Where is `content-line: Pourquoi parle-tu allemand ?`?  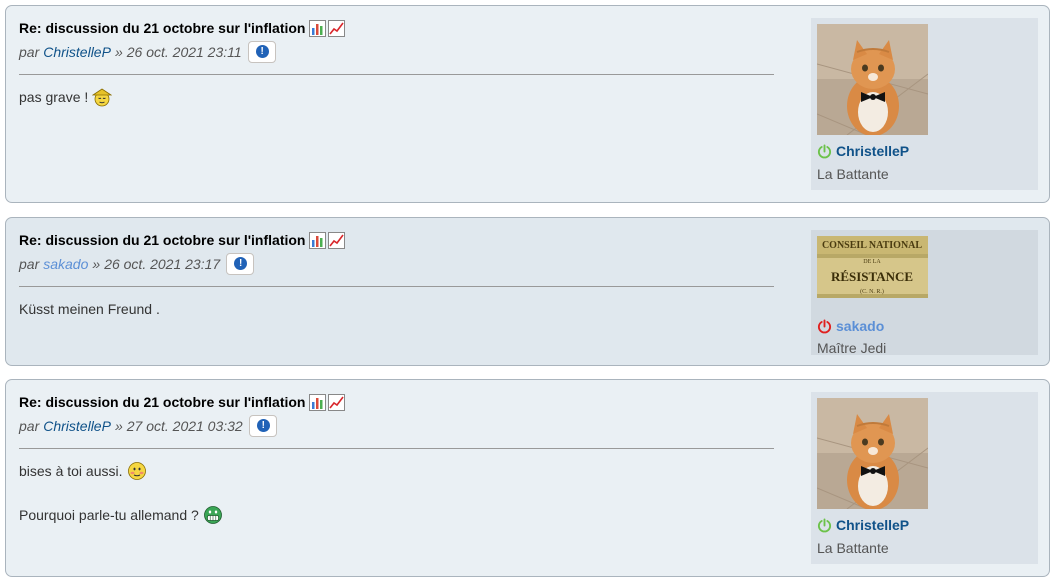 content-line: Pourquoi parle-tu allemand ? is located at coordinates (396, 515).